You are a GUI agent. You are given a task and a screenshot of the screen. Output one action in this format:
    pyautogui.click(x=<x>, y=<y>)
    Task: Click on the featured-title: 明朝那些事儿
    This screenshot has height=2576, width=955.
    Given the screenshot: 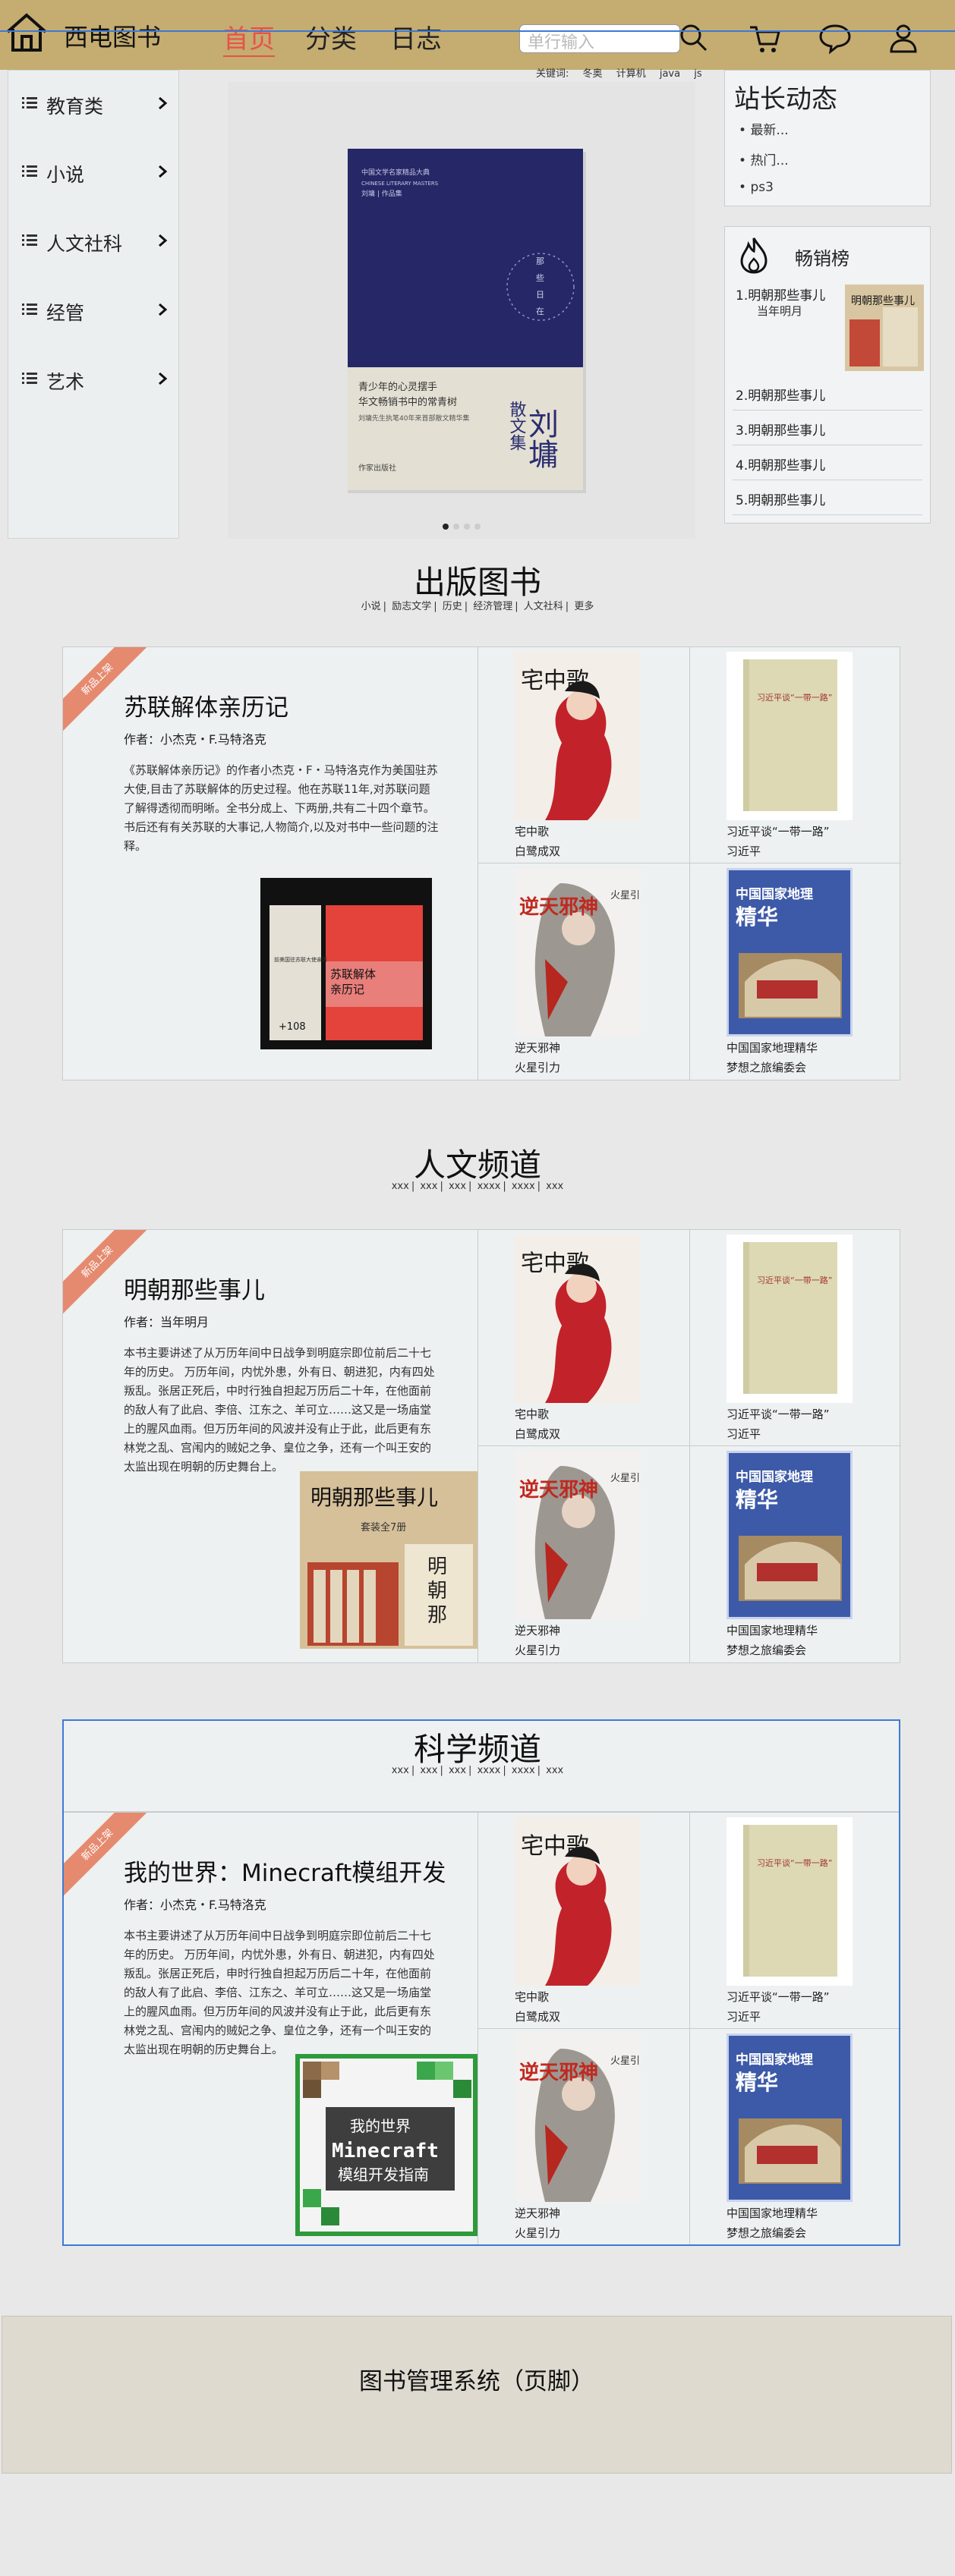 What is the action you would take?
    pyautogui.click(x=194, y=1288)
    